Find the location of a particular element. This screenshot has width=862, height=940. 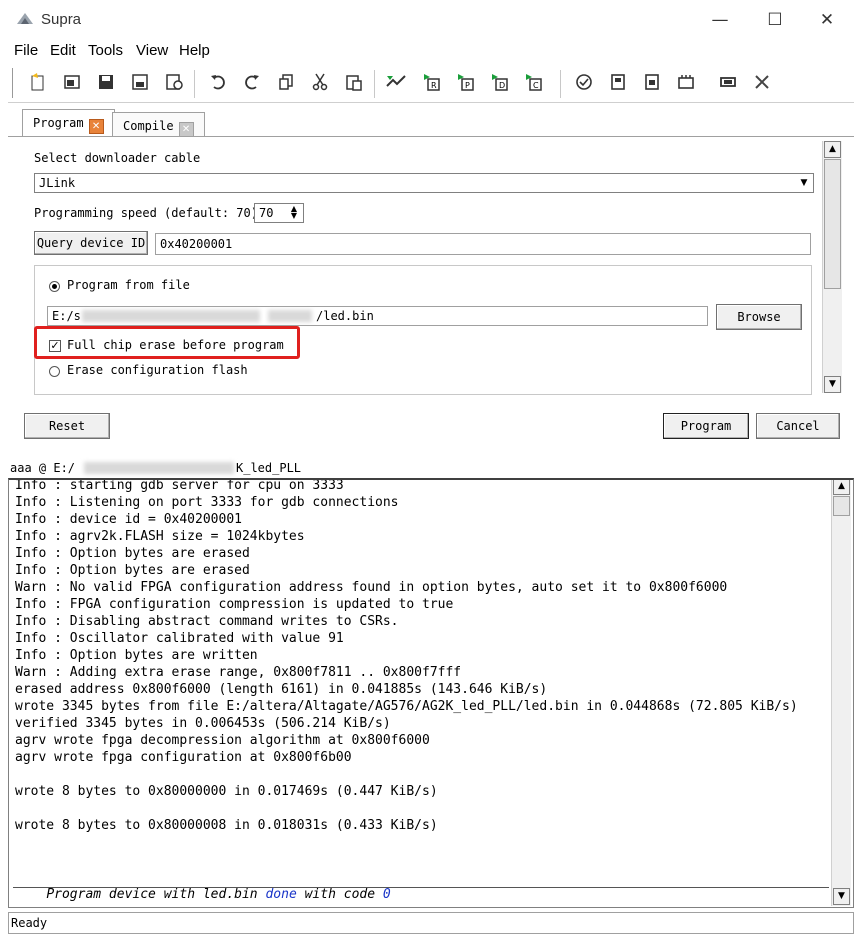

device-id-field: 0x40200001 is located at coordinates (483, 244).